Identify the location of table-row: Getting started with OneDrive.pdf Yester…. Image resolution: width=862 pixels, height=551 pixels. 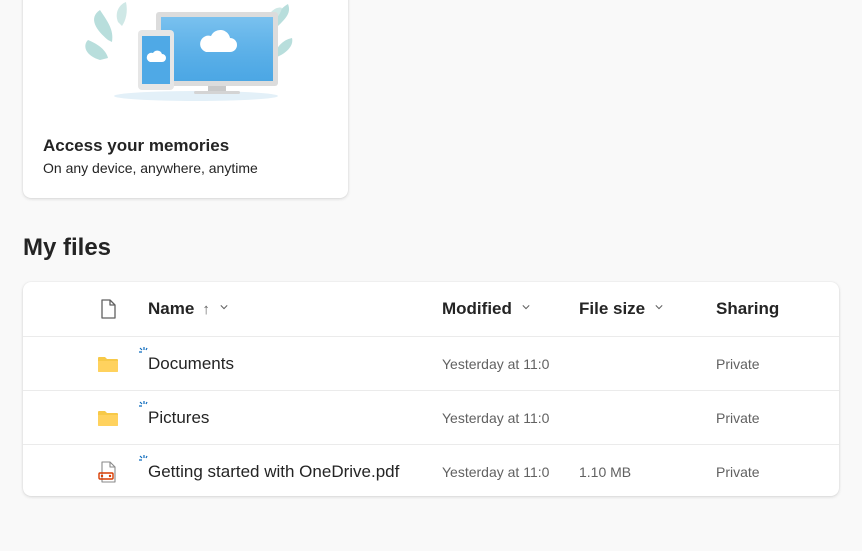
(431, 472).